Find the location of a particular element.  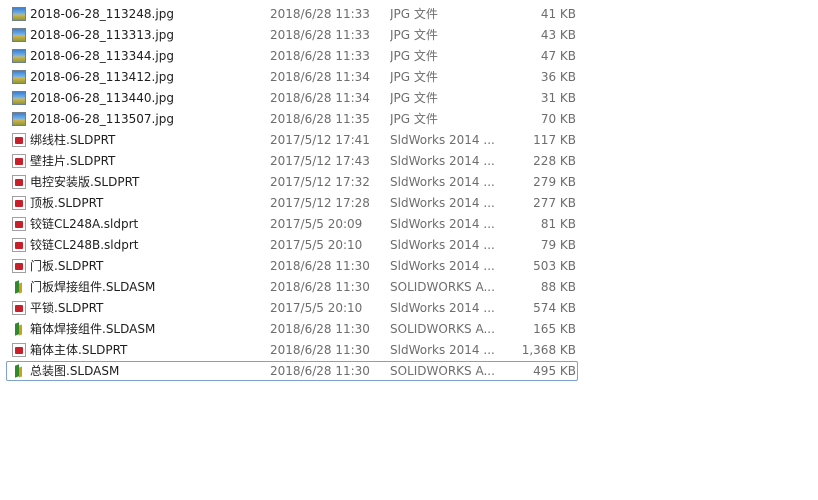

file-name: 2018-06-28_113248.jpg is located at coordinates (102, 14).